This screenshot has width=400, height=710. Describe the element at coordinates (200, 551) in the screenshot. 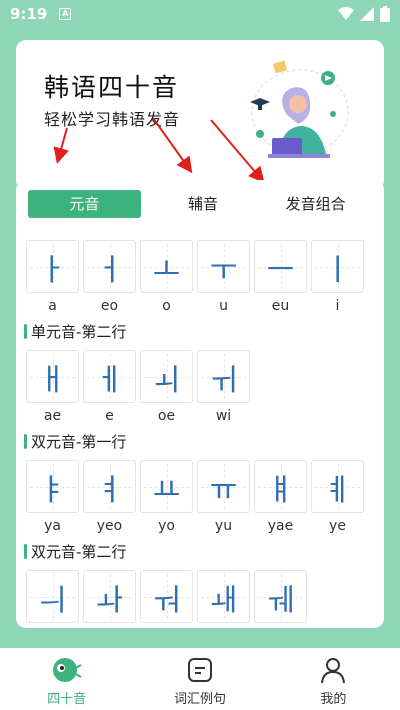

I see `section-label: 双元音-第二行` at that location.